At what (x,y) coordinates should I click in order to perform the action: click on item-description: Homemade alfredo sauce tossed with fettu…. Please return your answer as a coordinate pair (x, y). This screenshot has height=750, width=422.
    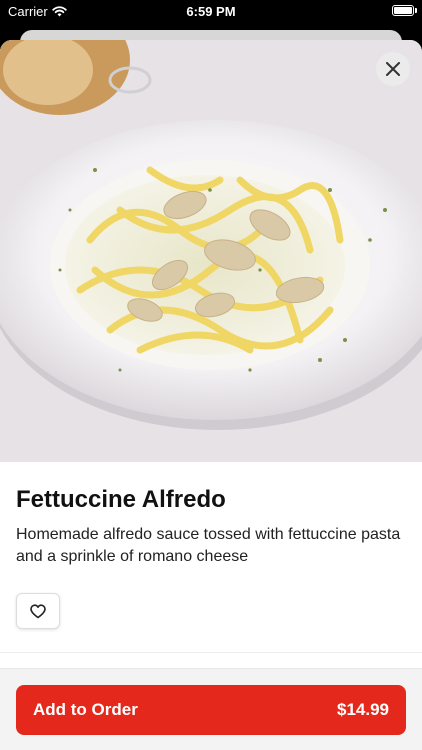
    Looking at the image, I should click on (208, 545).